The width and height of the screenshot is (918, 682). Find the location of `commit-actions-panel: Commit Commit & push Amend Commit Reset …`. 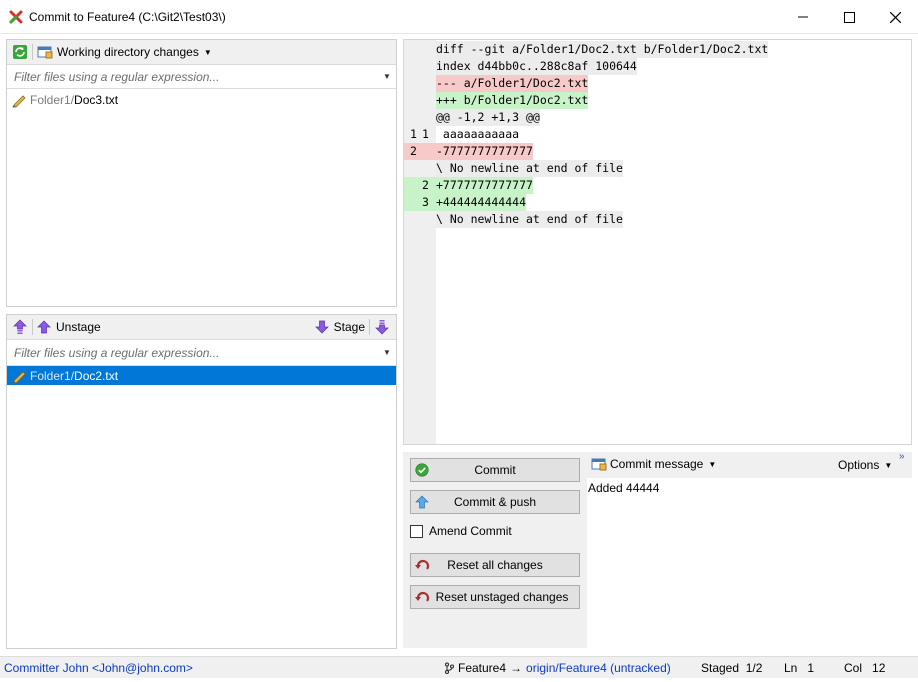

commit-actions-panel: Commit Commit & push Amend Commit Reset … is located at coordinates (495, 550).